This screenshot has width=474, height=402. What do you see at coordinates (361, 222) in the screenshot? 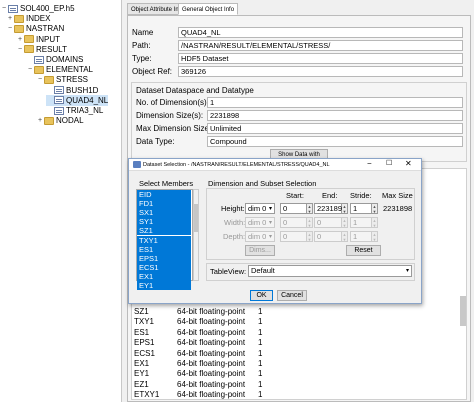
I see `width-stride-input: 1` at bounding box center [361, 222].